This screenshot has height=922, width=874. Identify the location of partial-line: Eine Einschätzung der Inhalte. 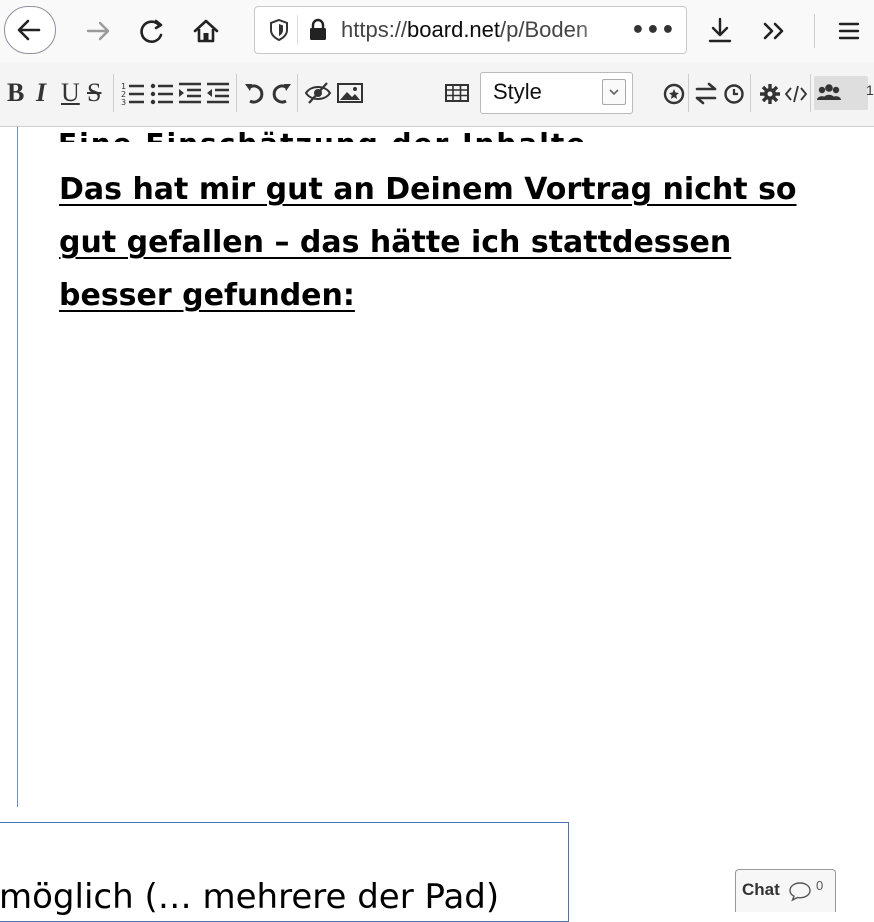
(338, 130).